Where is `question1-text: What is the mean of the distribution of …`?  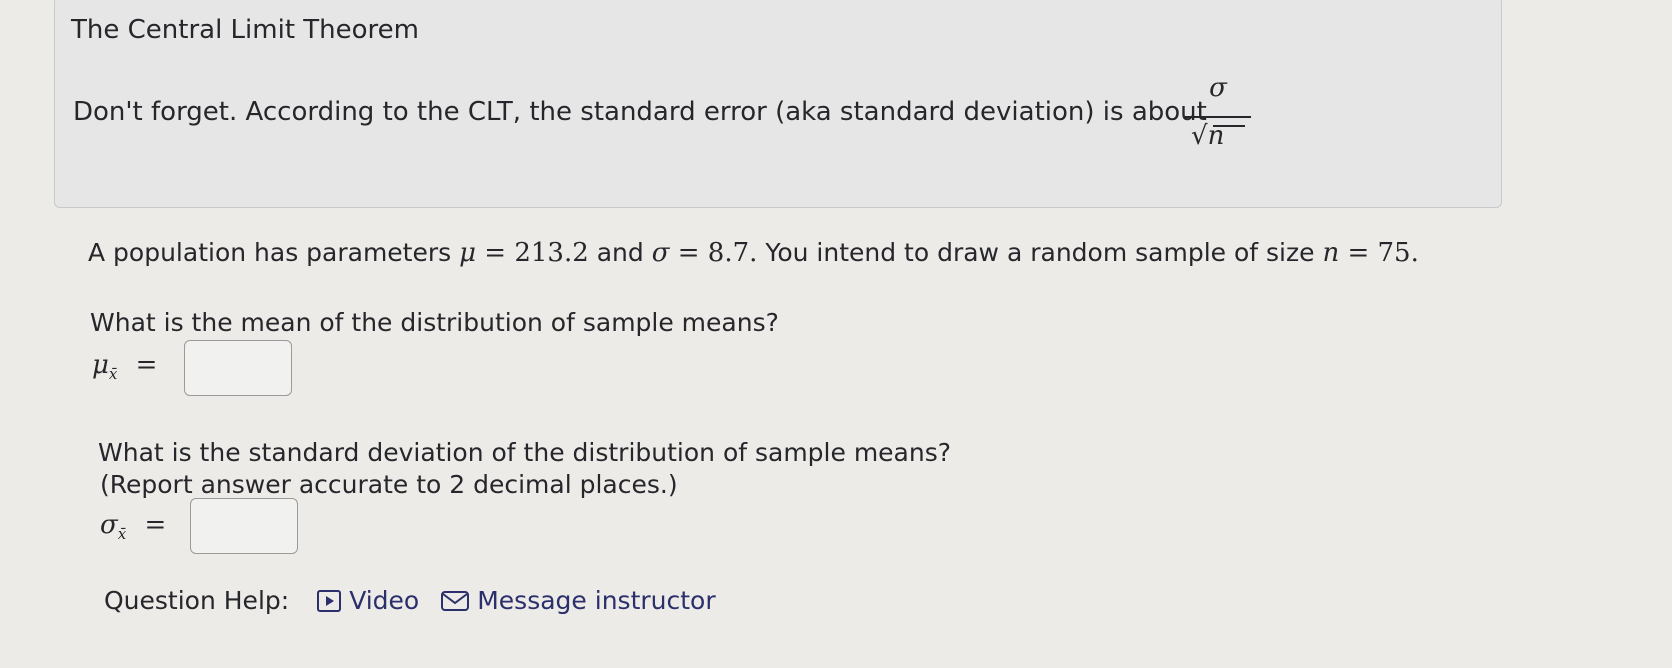
question1-text: What is the mean of the distribution of … is located at coordinates (434, 322).